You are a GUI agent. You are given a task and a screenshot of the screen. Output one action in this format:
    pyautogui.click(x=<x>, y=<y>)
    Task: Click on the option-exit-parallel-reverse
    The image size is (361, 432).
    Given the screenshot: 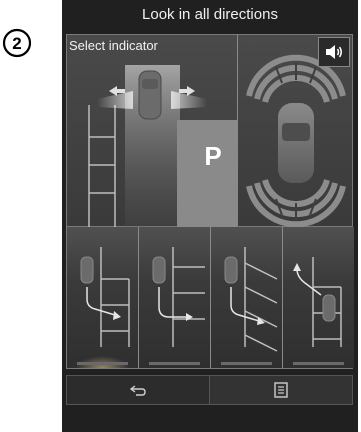 What is the action you would take?
    pyautogui.click(x=318, y=297)
    